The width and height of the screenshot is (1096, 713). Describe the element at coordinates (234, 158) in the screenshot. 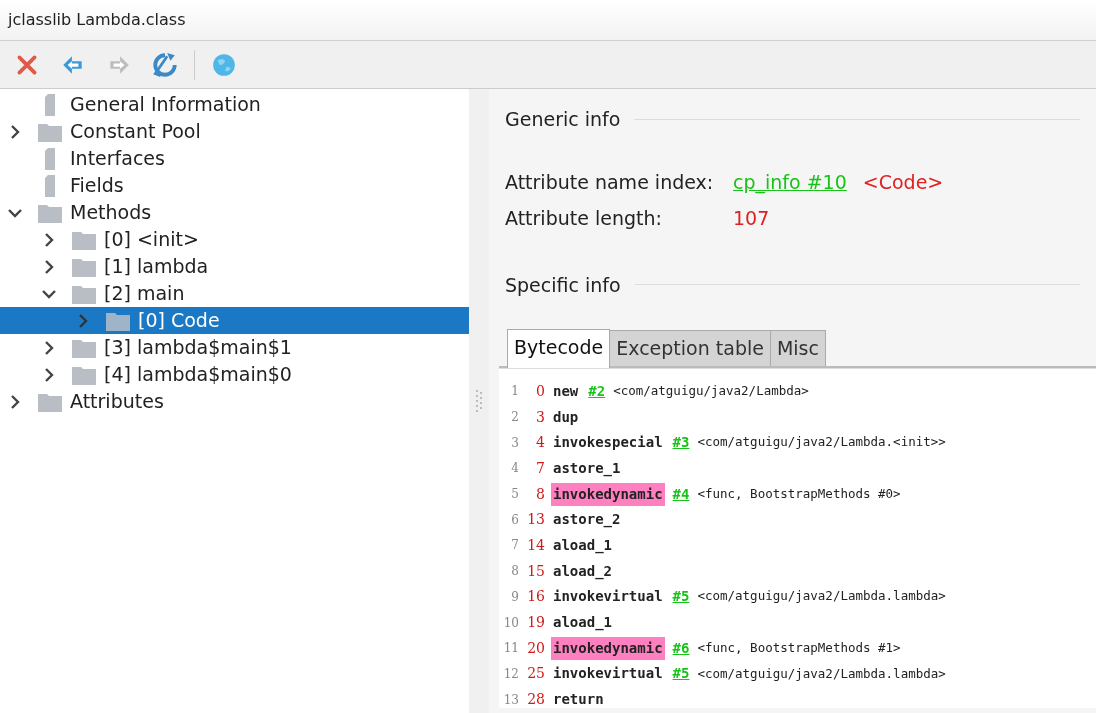

I see `tree-item: Interfaces` at that location.